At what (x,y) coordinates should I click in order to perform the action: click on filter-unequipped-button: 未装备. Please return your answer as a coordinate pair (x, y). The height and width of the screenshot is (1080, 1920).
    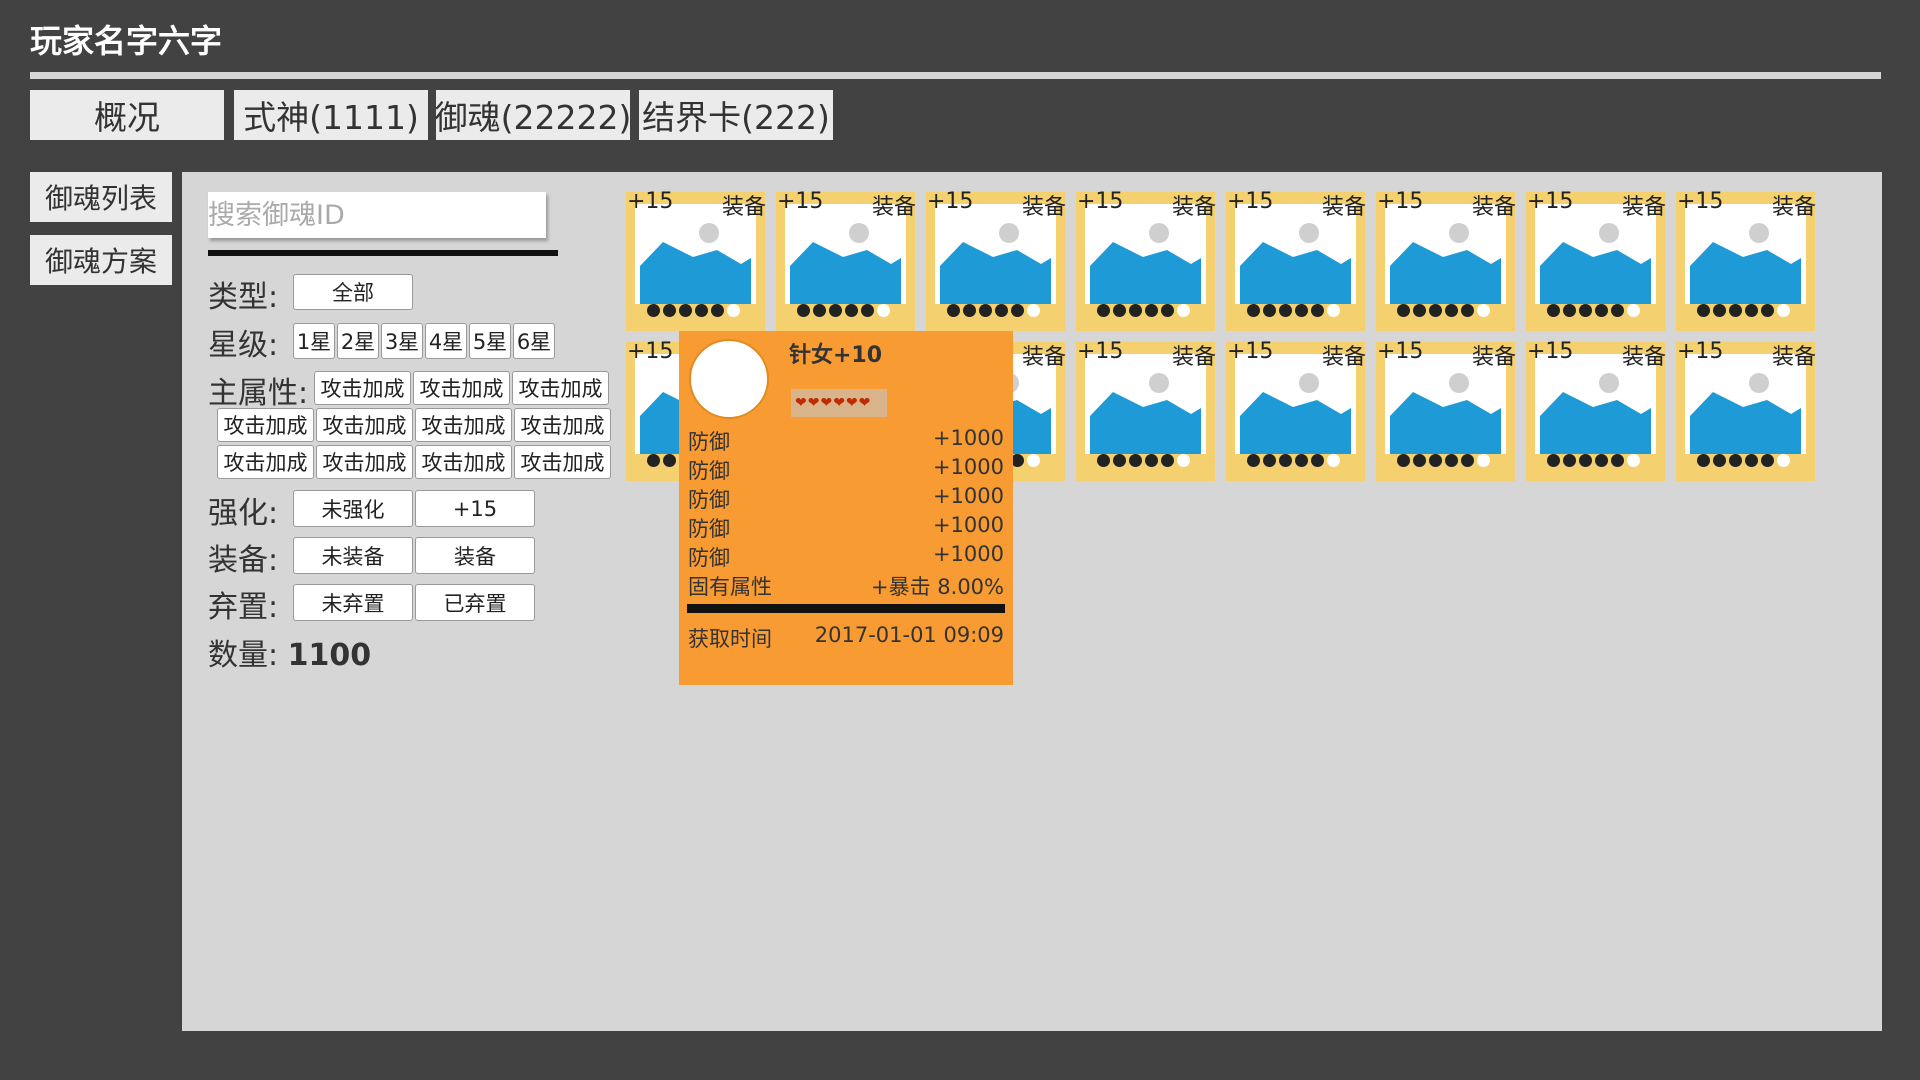
    Looking at the image, I should click on (353, 555).